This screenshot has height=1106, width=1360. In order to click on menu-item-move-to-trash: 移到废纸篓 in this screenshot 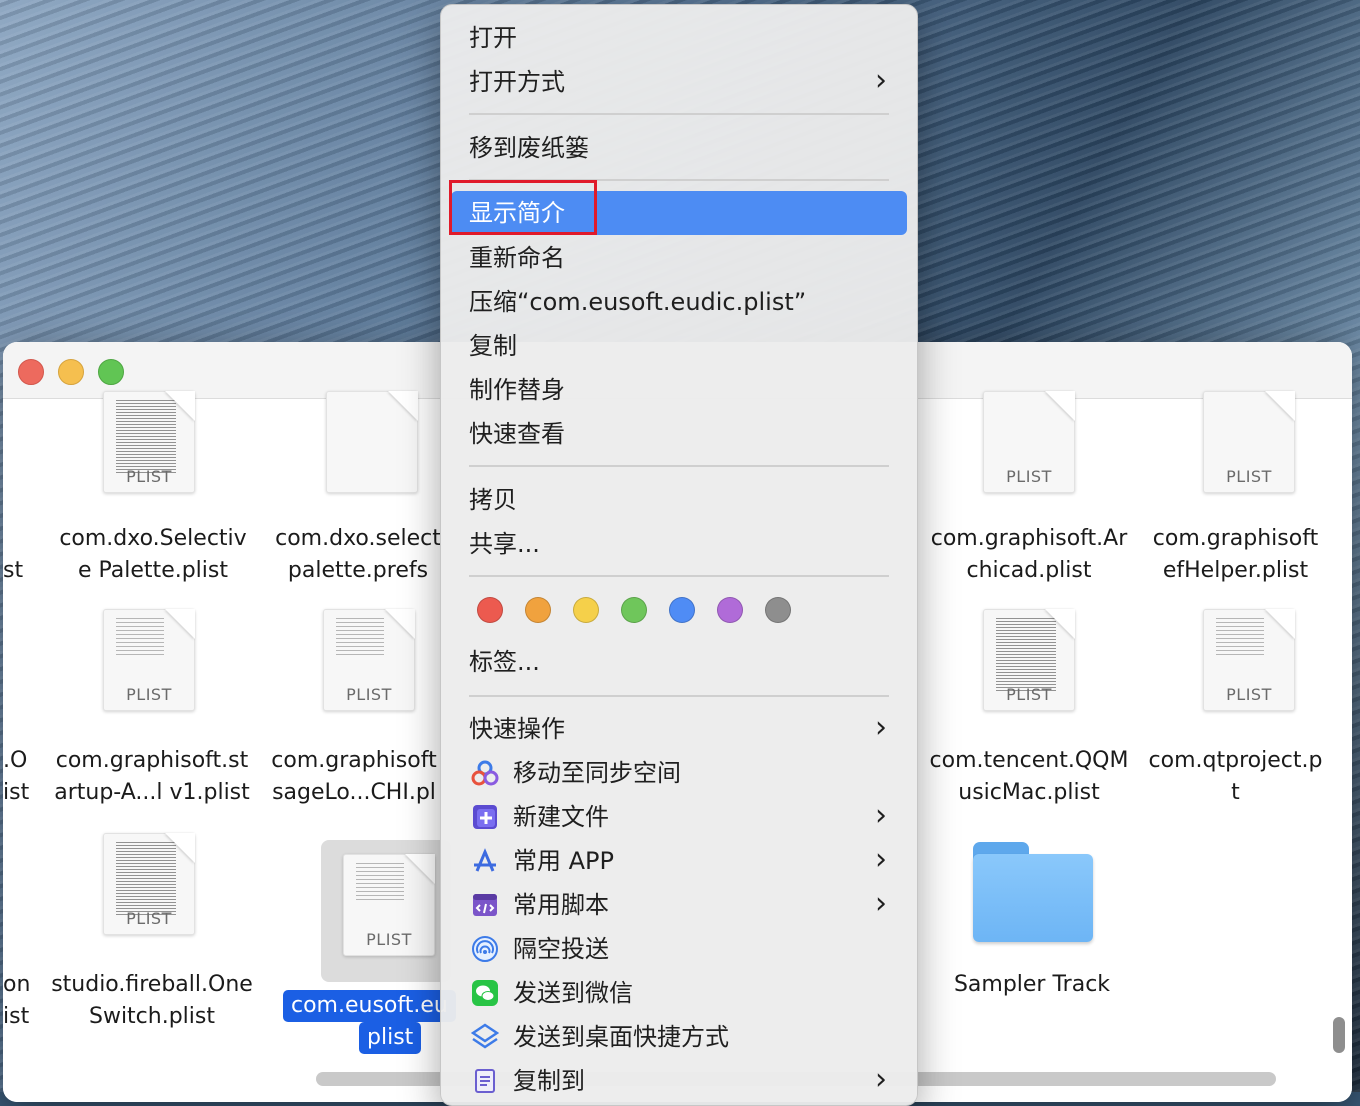, I will do `click(679, 148)`.